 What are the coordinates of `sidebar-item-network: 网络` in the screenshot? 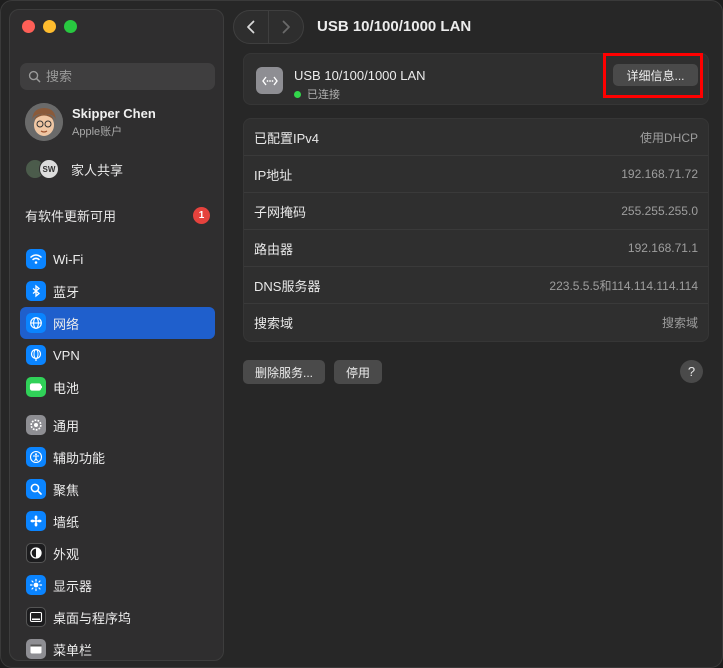 It's located at (117, 323).